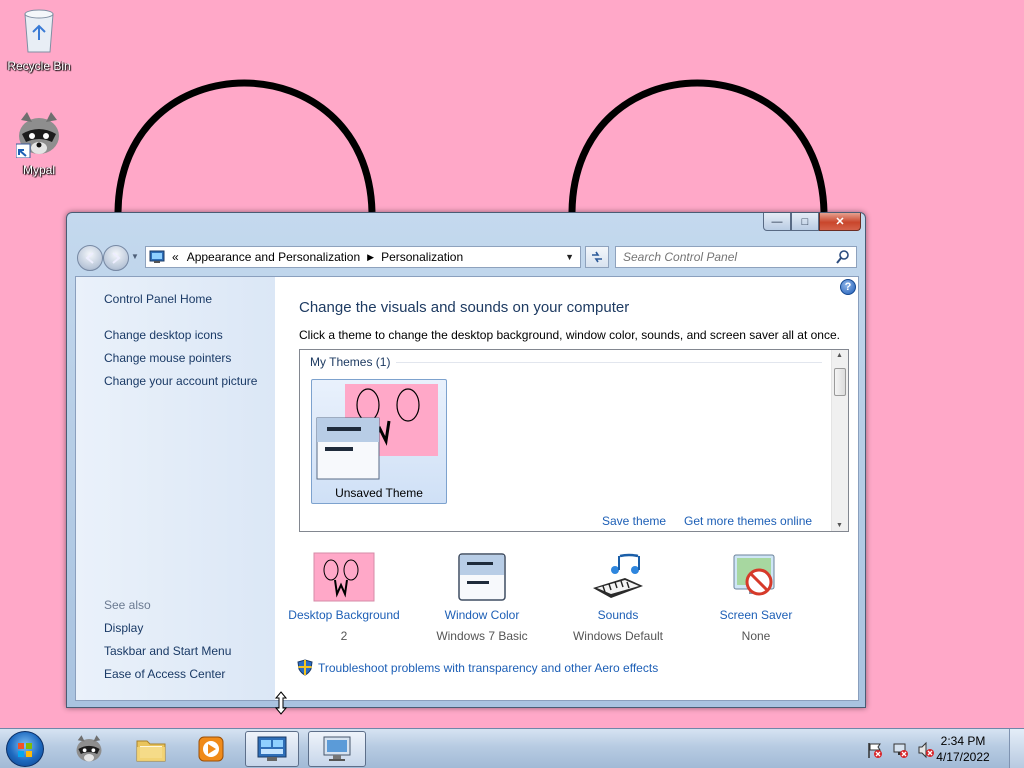 This screenshot has height=768, width=1024. I want to click on desktop-icon-recycle-bin: Recycle Bin, so click(39, 39).